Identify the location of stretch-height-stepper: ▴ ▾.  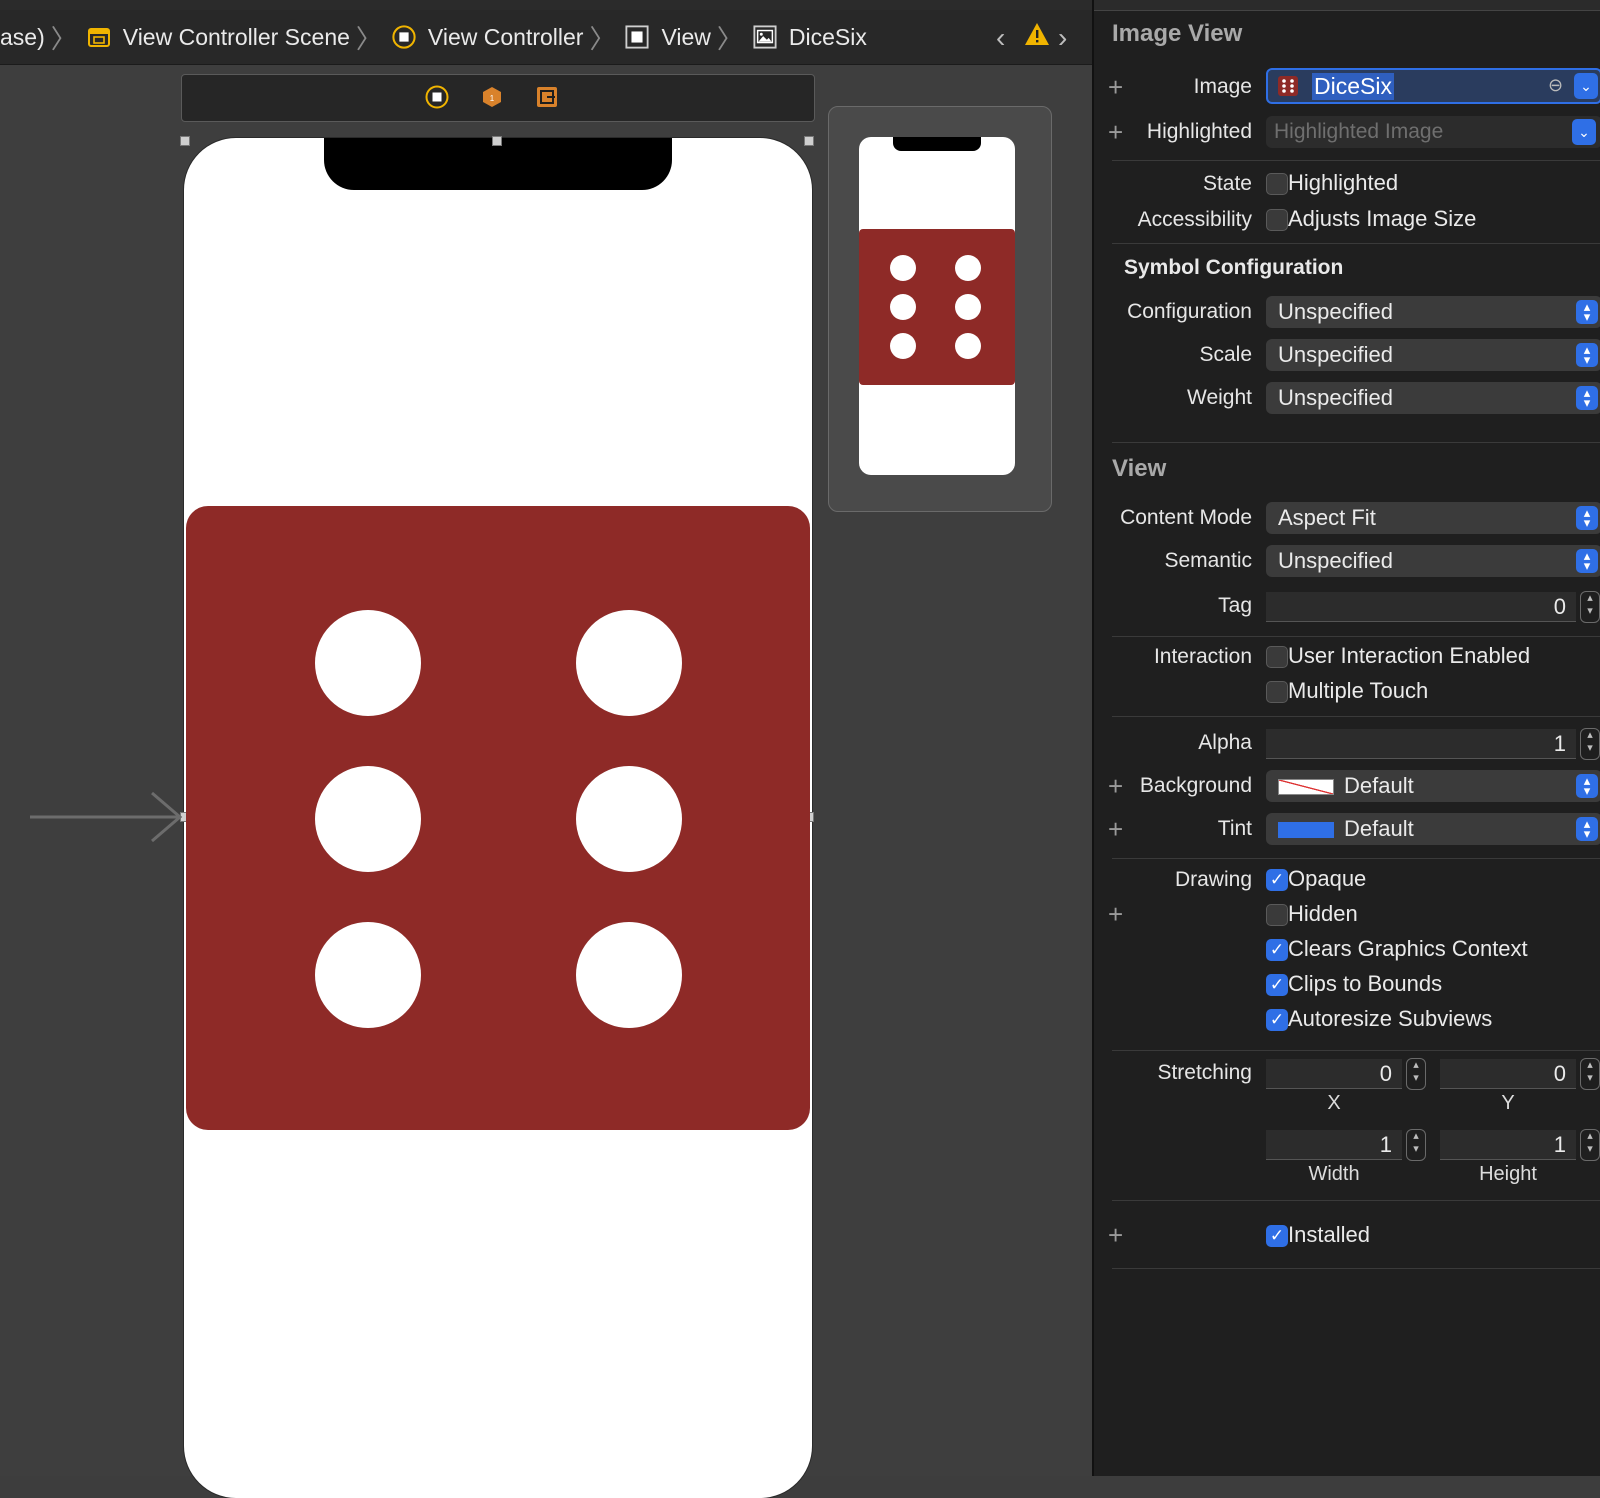
(1590, 1145).